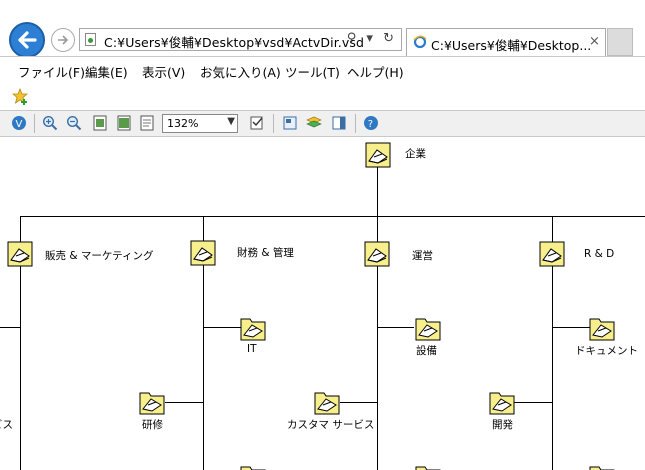 Image resolution: width=645 pixels, height=470 pixels. I want to click on chevron-down-icon: ▼, so click(231, 121).